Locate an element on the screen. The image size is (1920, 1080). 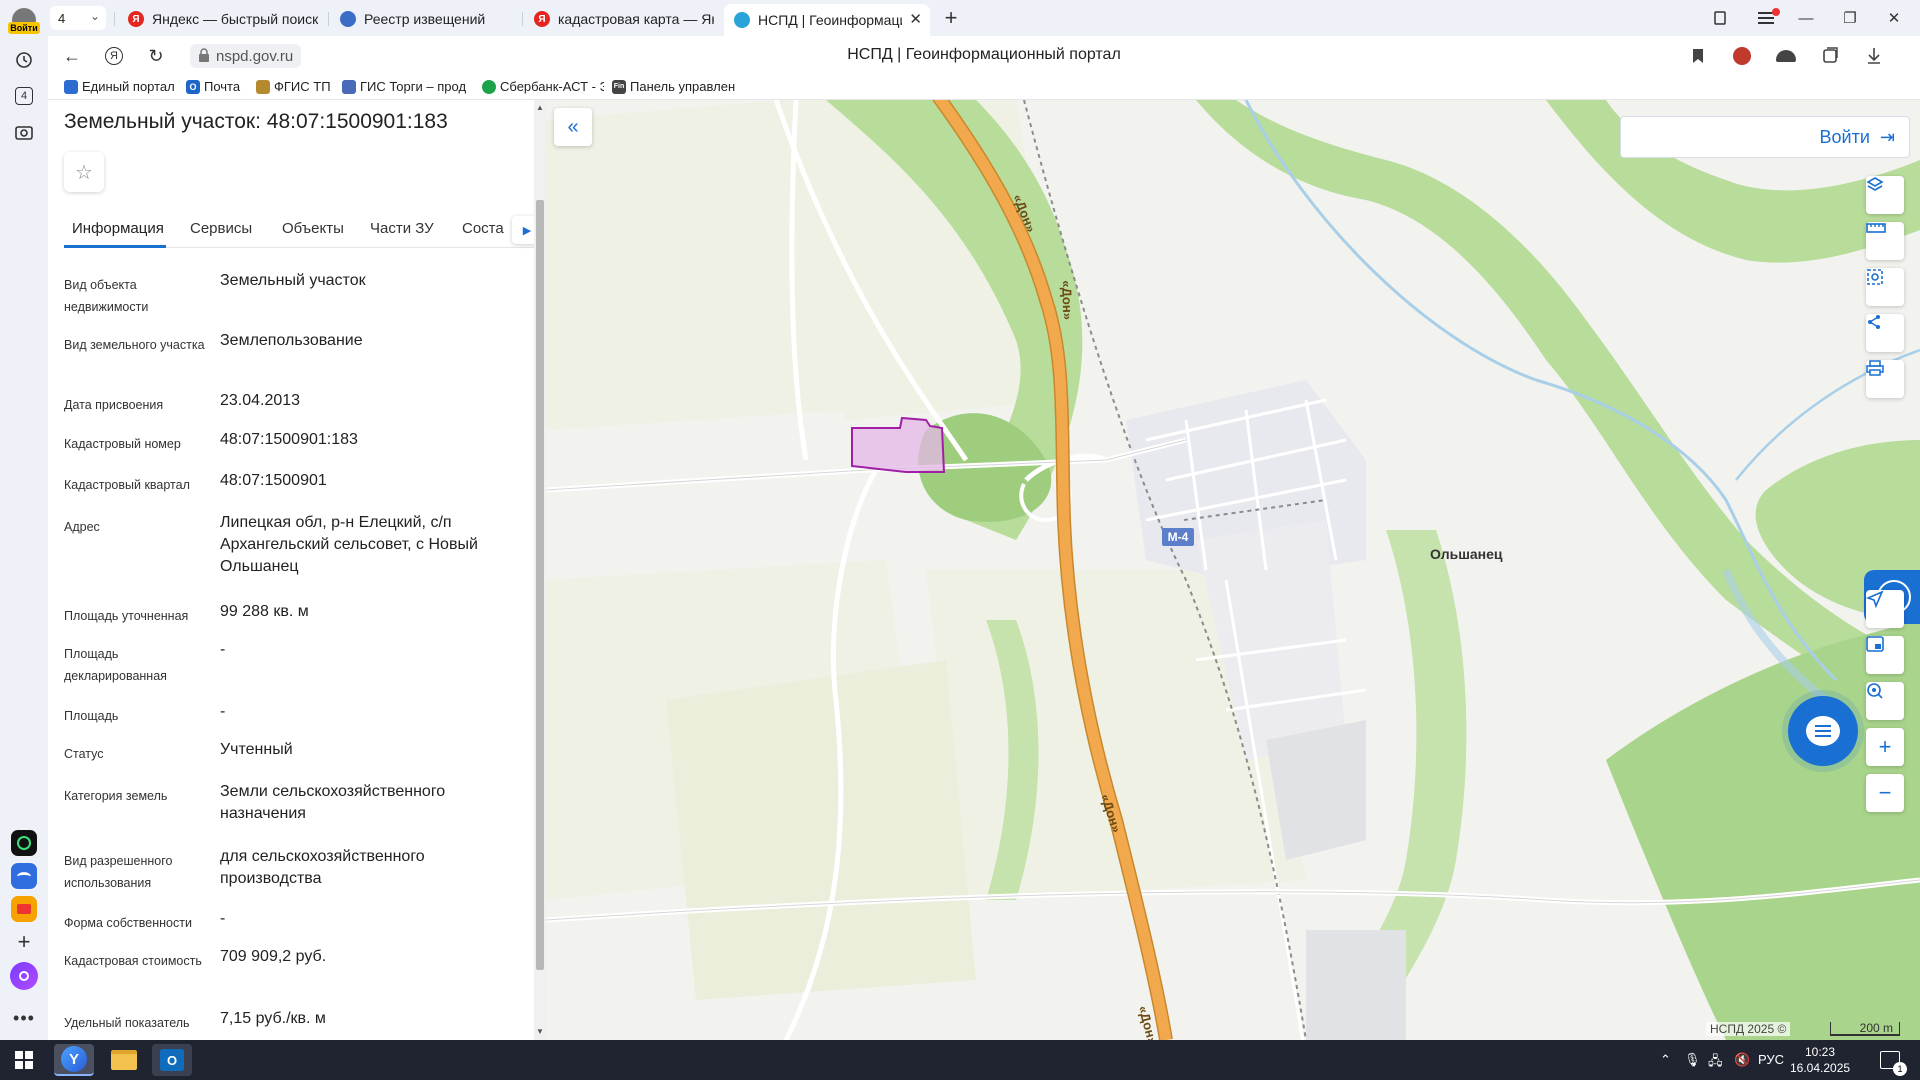
bookmark-edinyi-portal: Единый портал is located at coordinates (123, 86).